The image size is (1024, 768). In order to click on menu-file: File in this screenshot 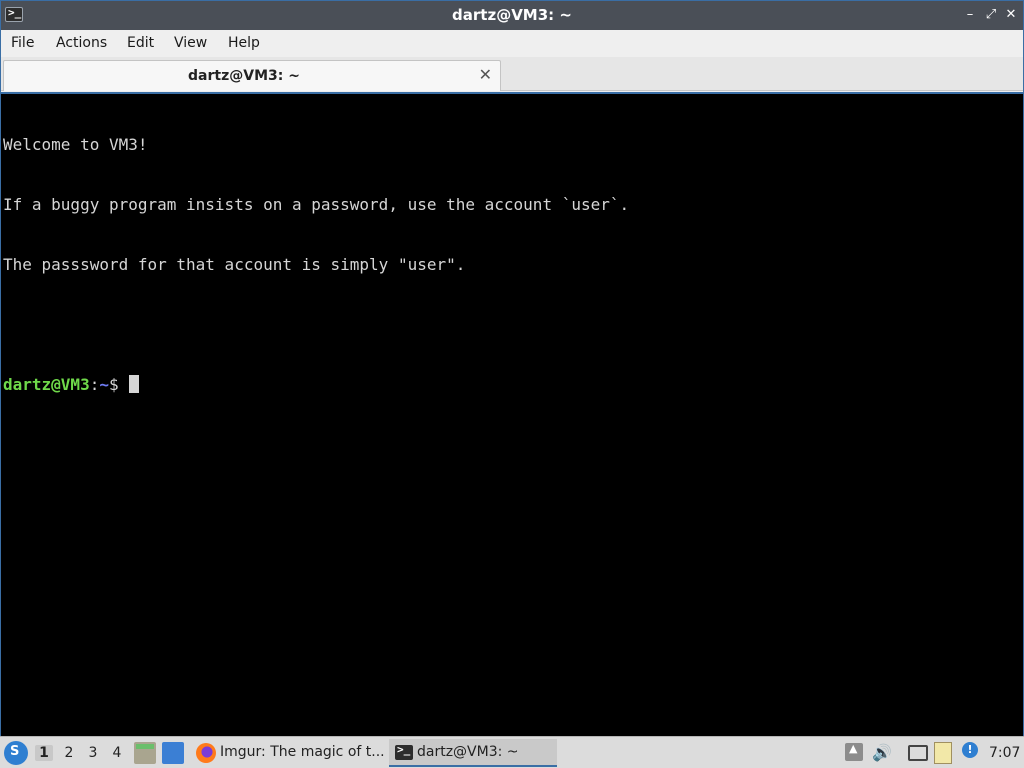, I will do `click(22, 43)`.